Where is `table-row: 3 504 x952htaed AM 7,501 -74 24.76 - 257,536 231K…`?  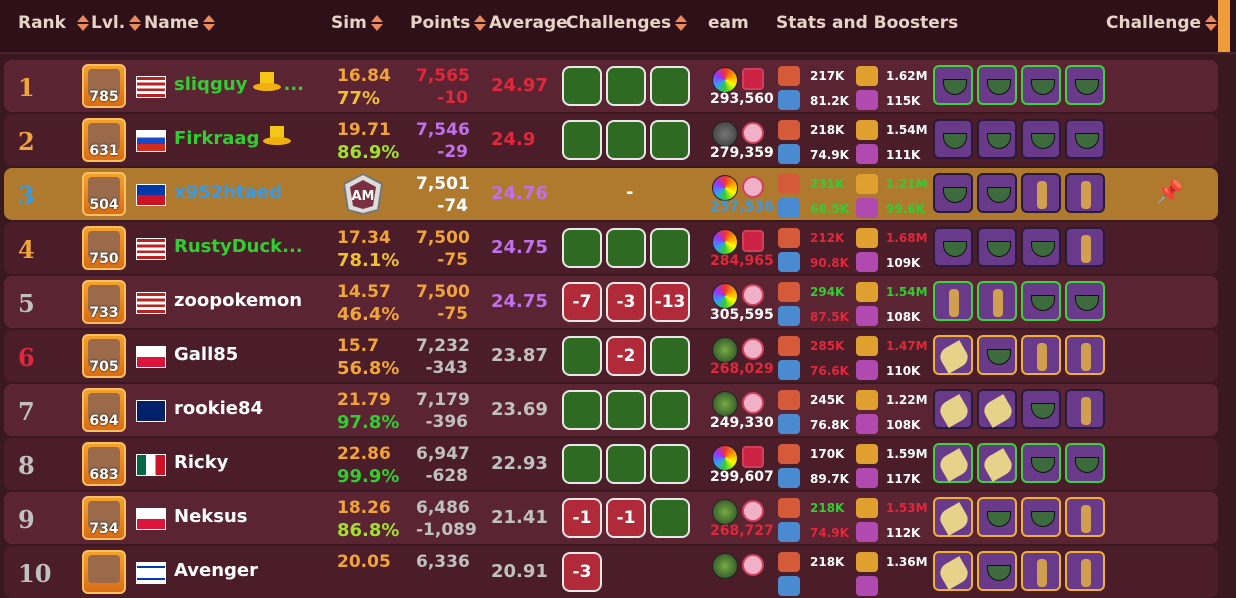 table-row: 3 504 x952htaed AM 7,501 -74 24.76 - 257,536 231K… is located at coordinates (611, 194).